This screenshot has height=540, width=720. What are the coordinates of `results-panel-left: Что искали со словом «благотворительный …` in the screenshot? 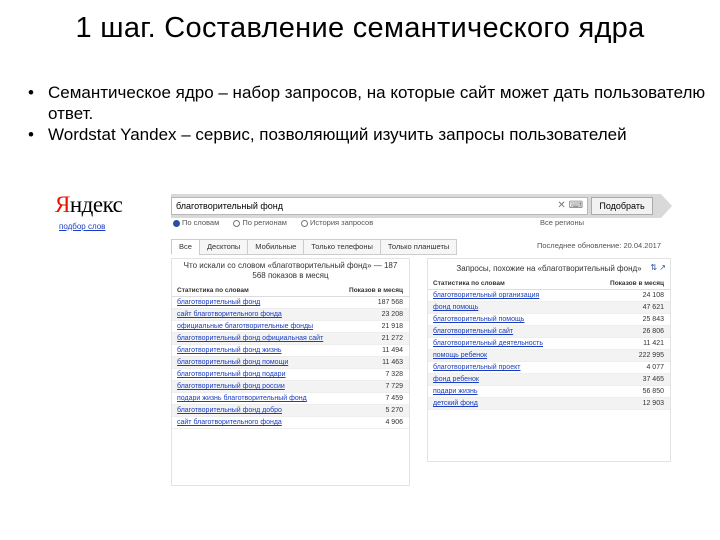 It's located at (290, 372).